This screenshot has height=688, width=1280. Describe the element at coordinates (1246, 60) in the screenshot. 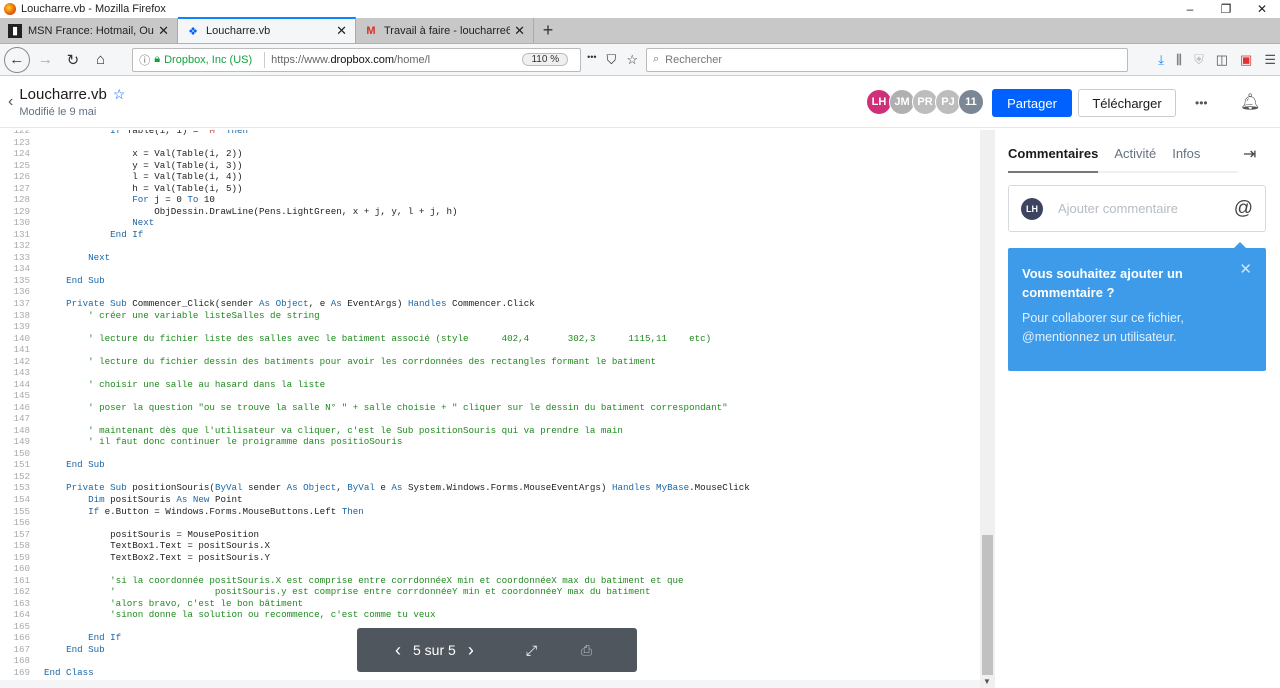

I see `pocket-extension-icon: ▣` at that location.